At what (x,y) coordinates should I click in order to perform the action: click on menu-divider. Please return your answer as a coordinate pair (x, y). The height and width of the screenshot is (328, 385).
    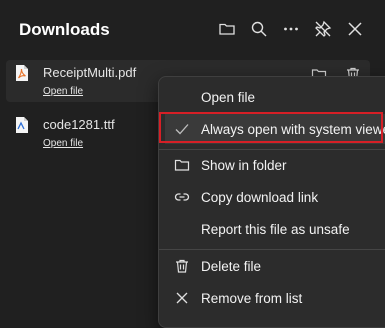
    Looking at the image, I should click on (272, 249).